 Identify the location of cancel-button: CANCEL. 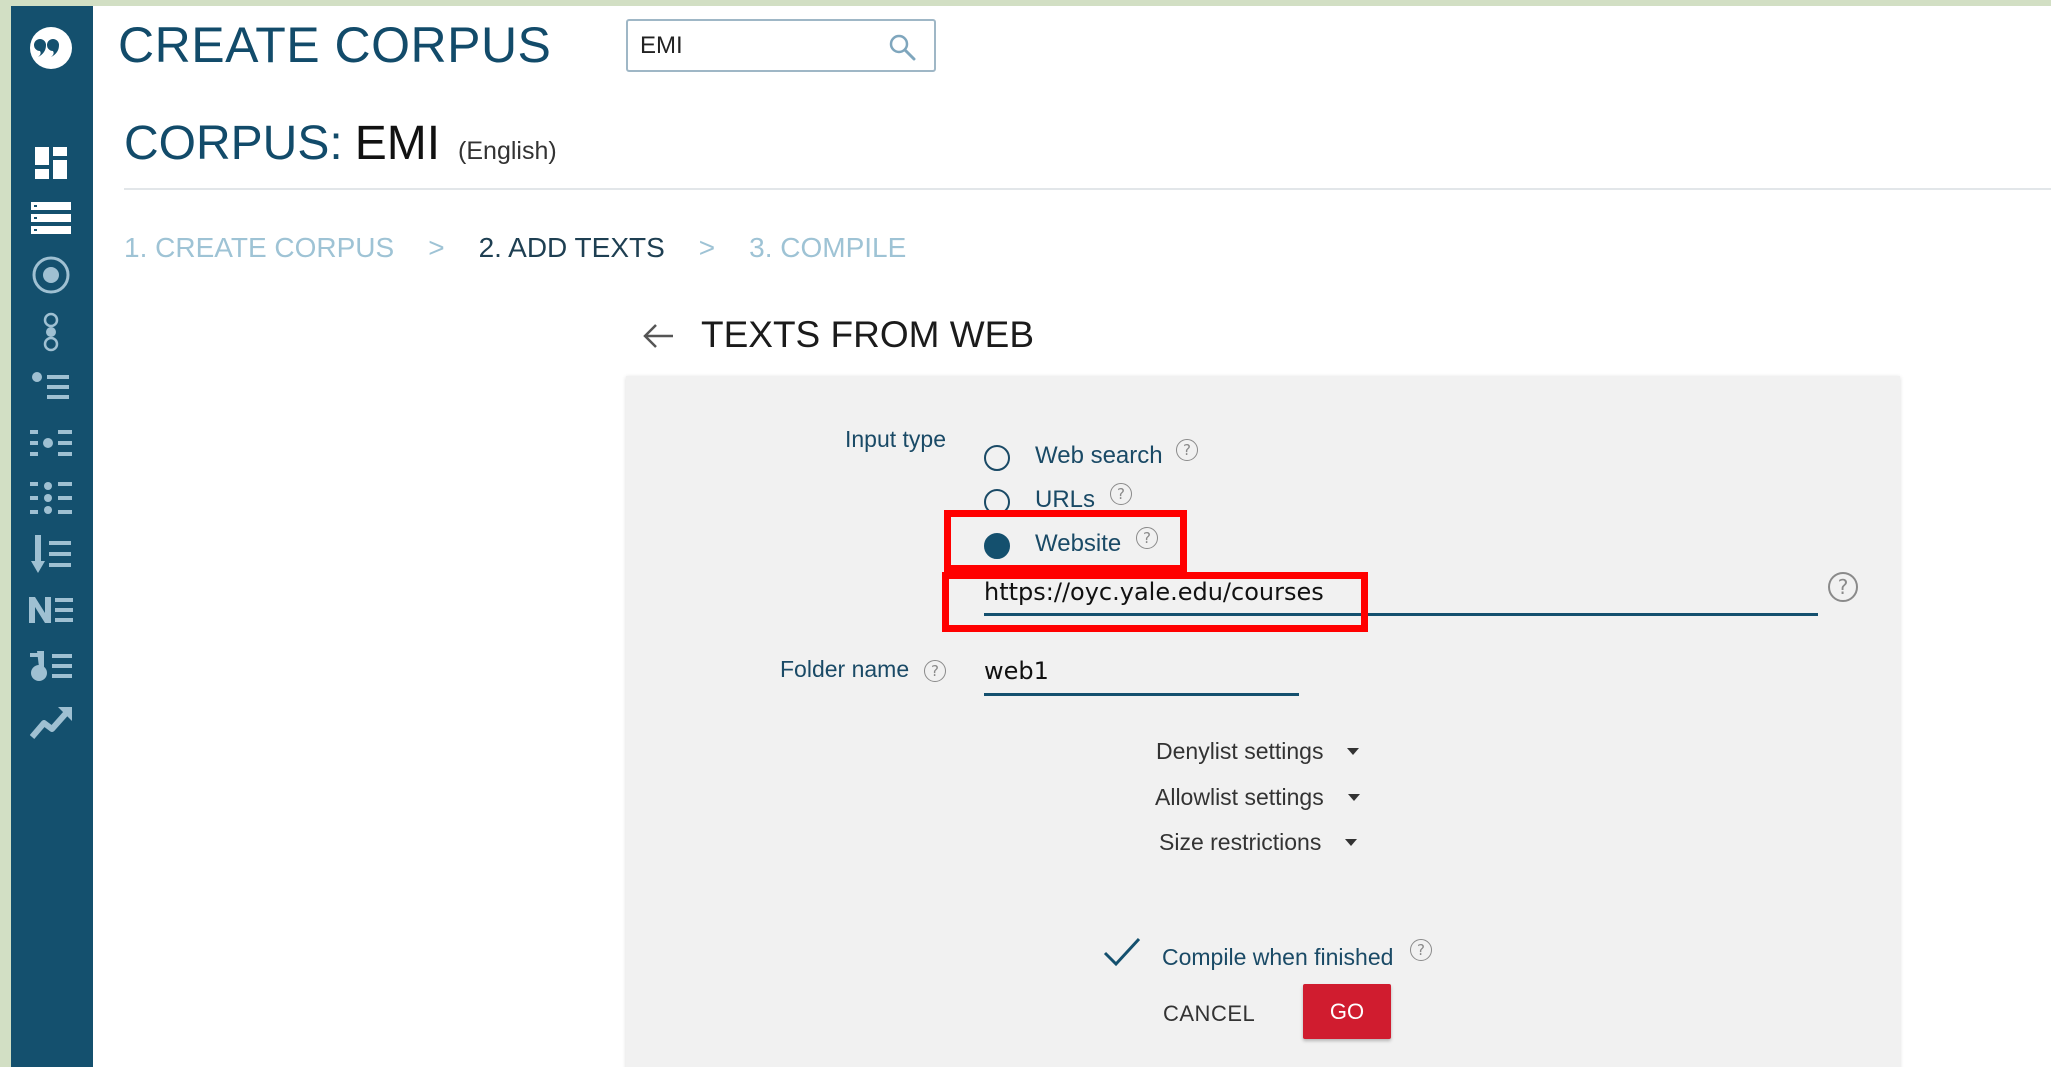
(1209, 1014).